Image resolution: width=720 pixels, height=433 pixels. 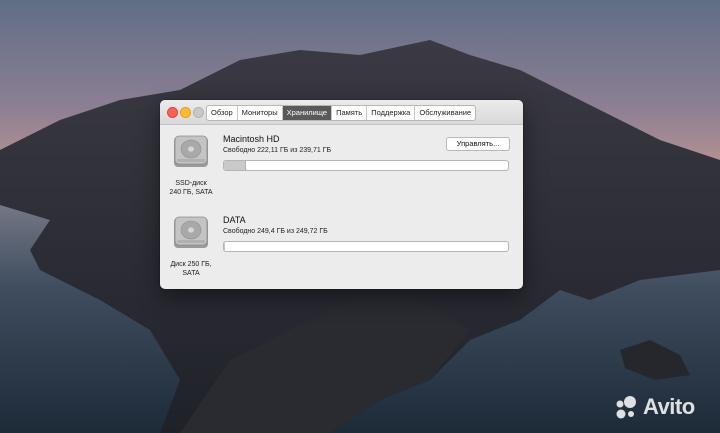 I want to click on tab-support: Поддержка, so click(x=391, y=113).